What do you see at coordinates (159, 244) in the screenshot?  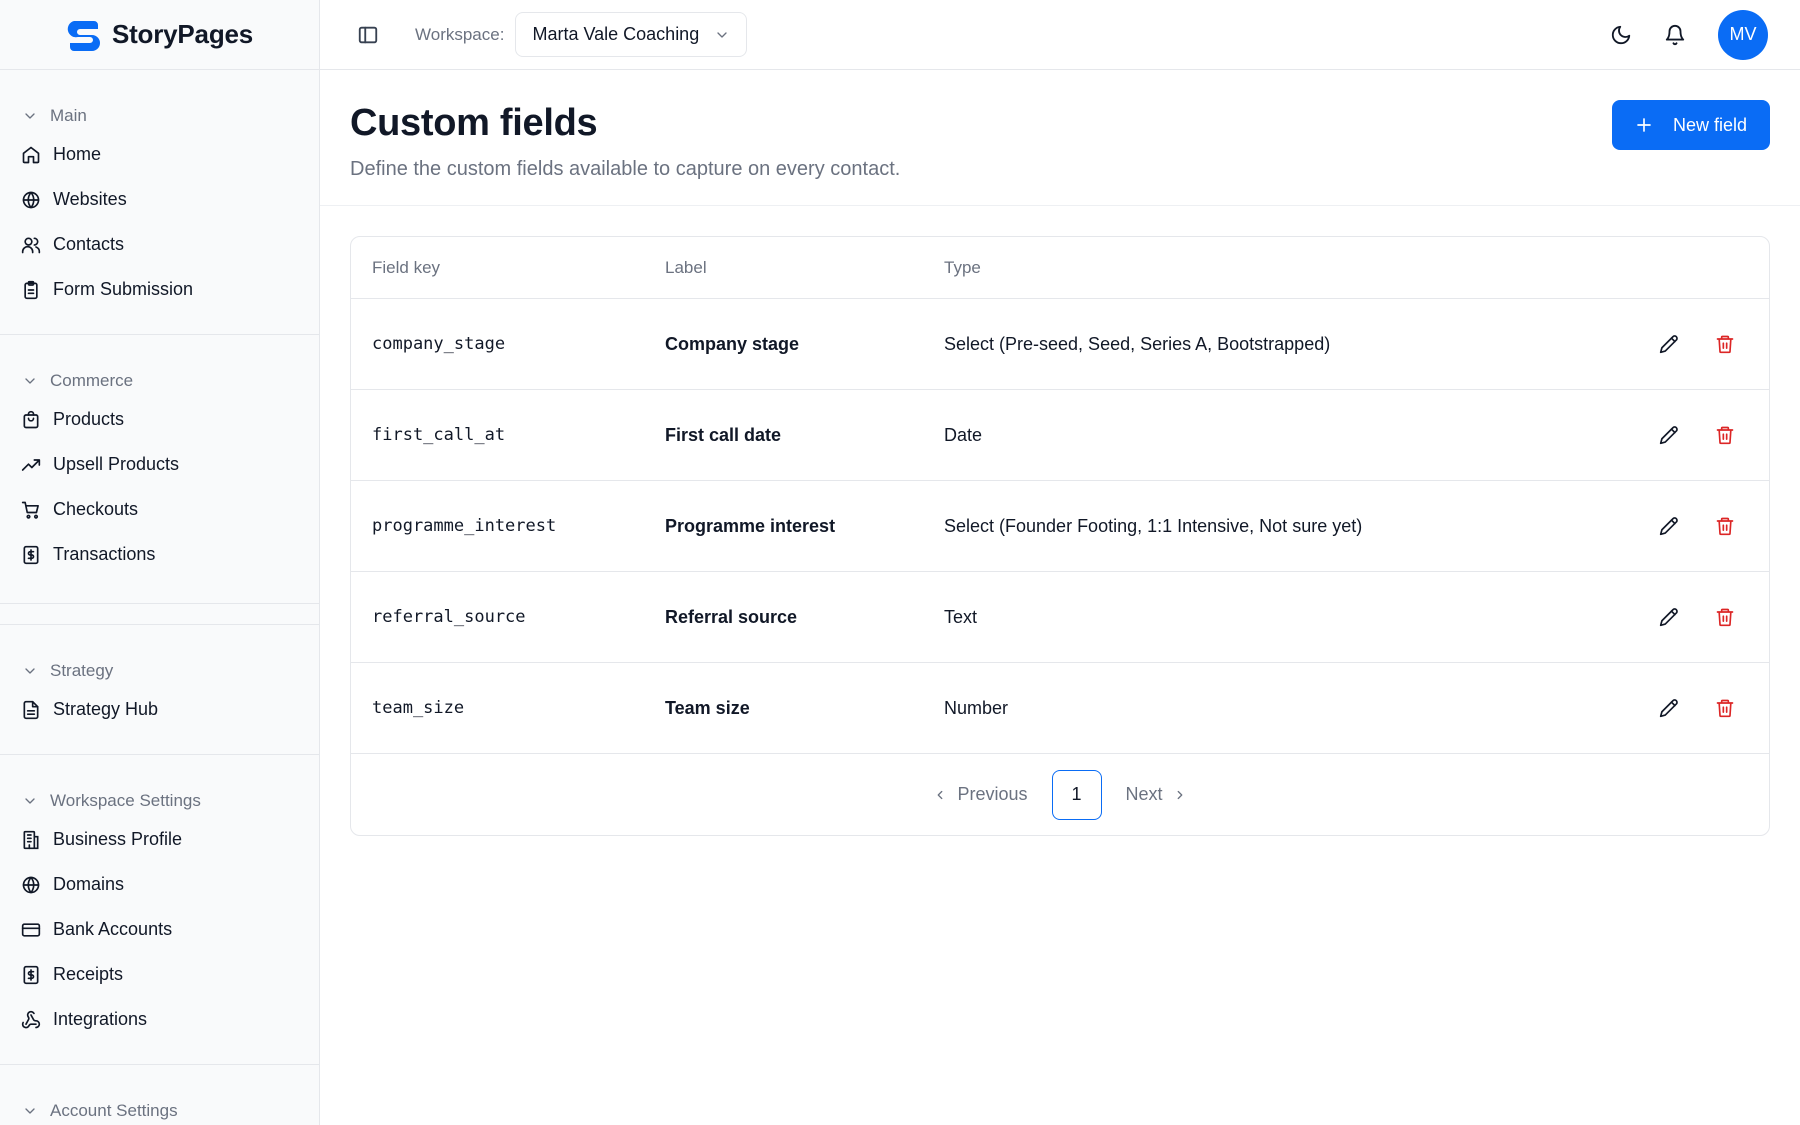 I see `sidebar-item-contacts: Contacts` at bounding box center [159, 244].